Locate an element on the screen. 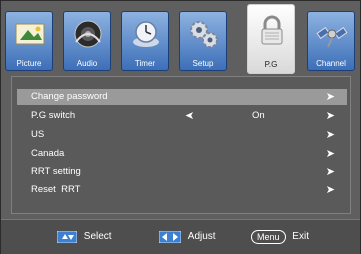 The image size is (361, 254). tab-channel: Channel is located at coordinates (331, 41).